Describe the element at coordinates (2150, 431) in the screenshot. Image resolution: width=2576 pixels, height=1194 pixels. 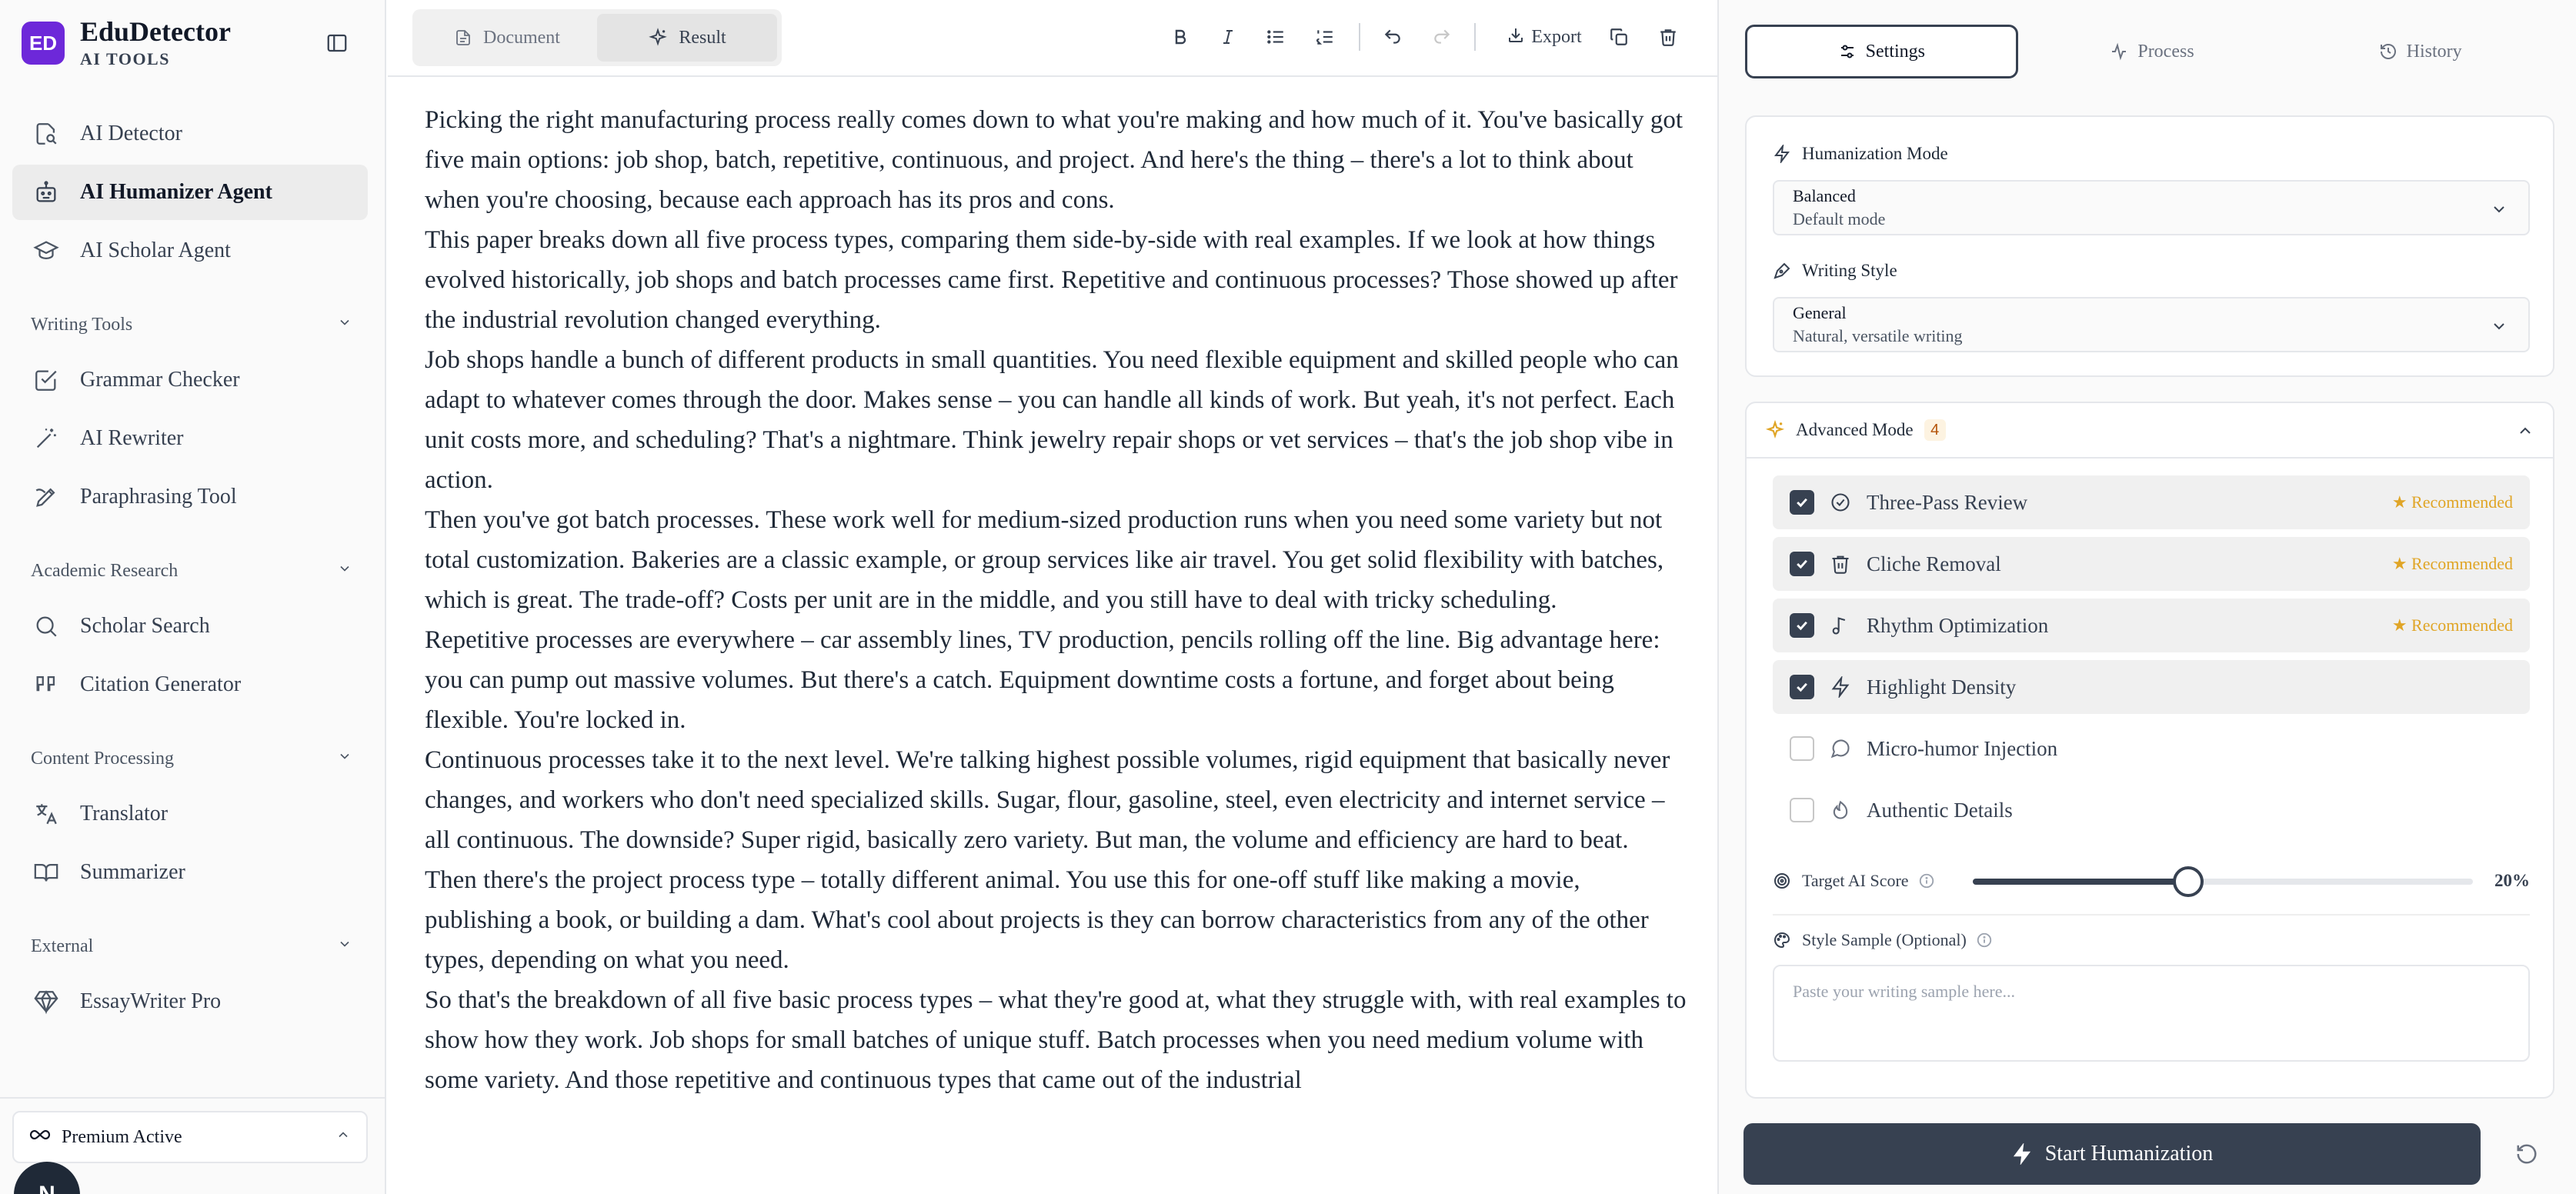
I see `advanced-mode-header: Advanced Mode 4` at that location.